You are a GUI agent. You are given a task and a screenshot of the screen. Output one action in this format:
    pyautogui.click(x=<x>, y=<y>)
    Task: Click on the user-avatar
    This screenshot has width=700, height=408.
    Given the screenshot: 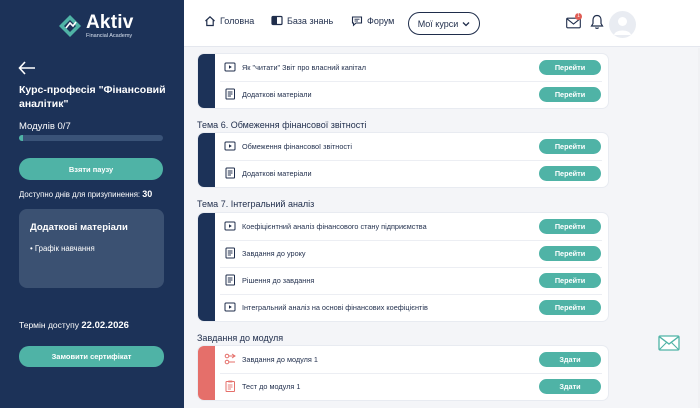 What is the action you would take?
    pyautogui.click(x=622, y=24)
    